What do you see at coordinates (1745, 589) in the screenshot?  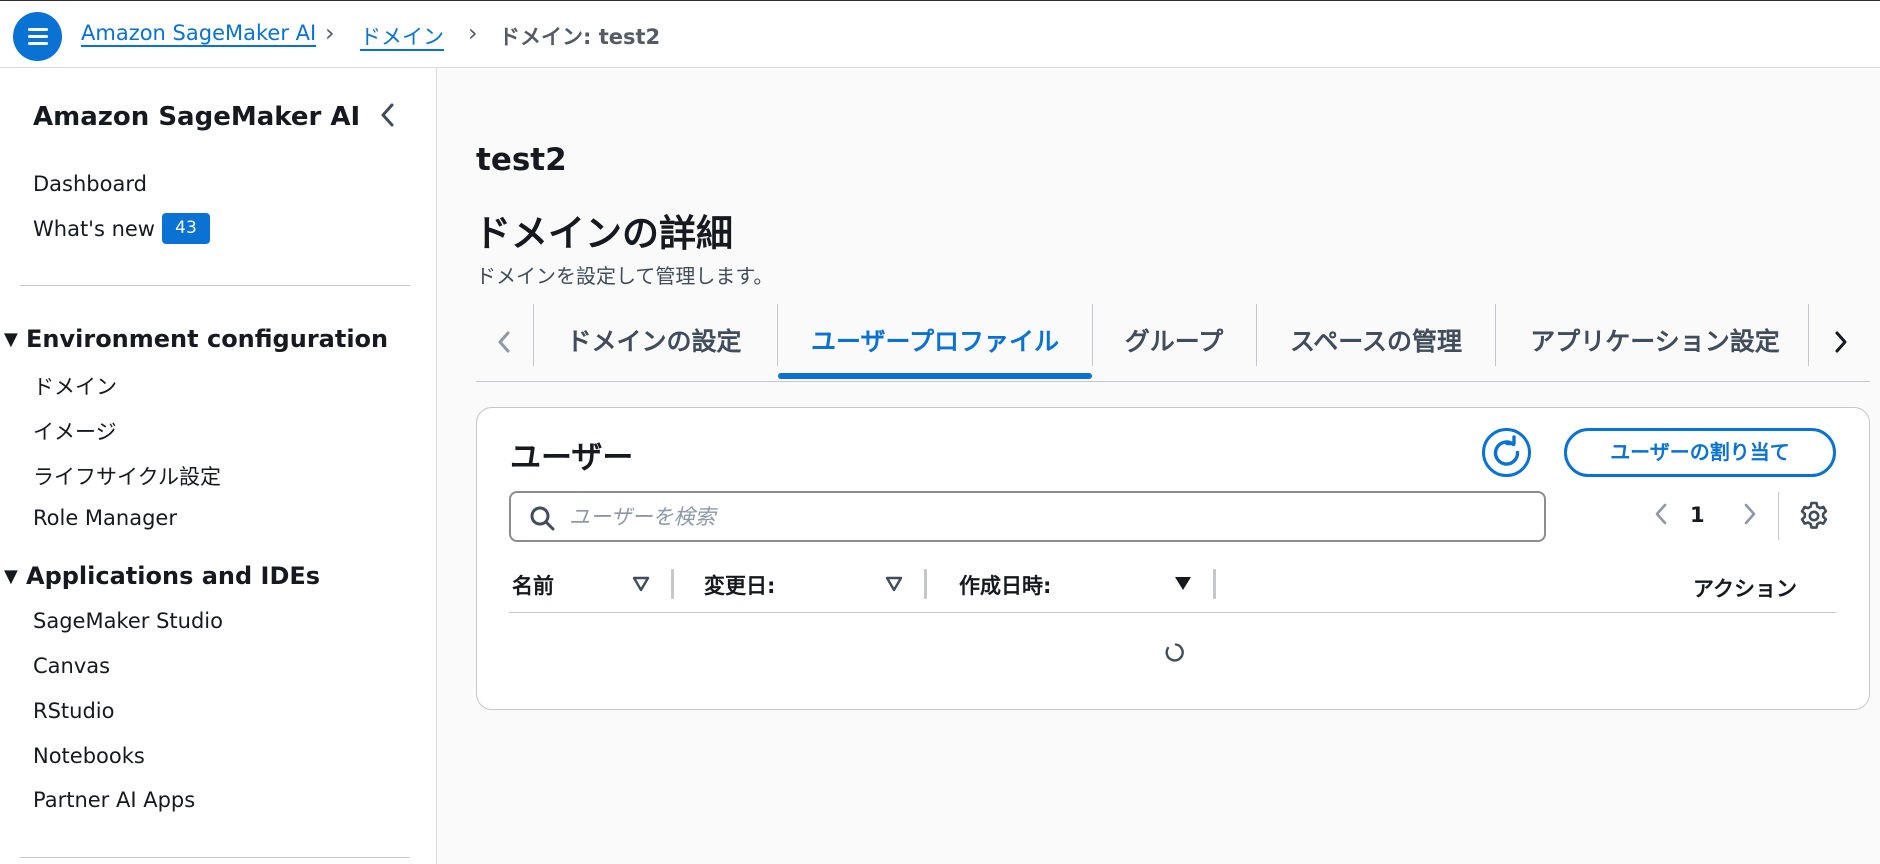 I see `column-header-actions: アクション` at bounding box center [1745, 589].